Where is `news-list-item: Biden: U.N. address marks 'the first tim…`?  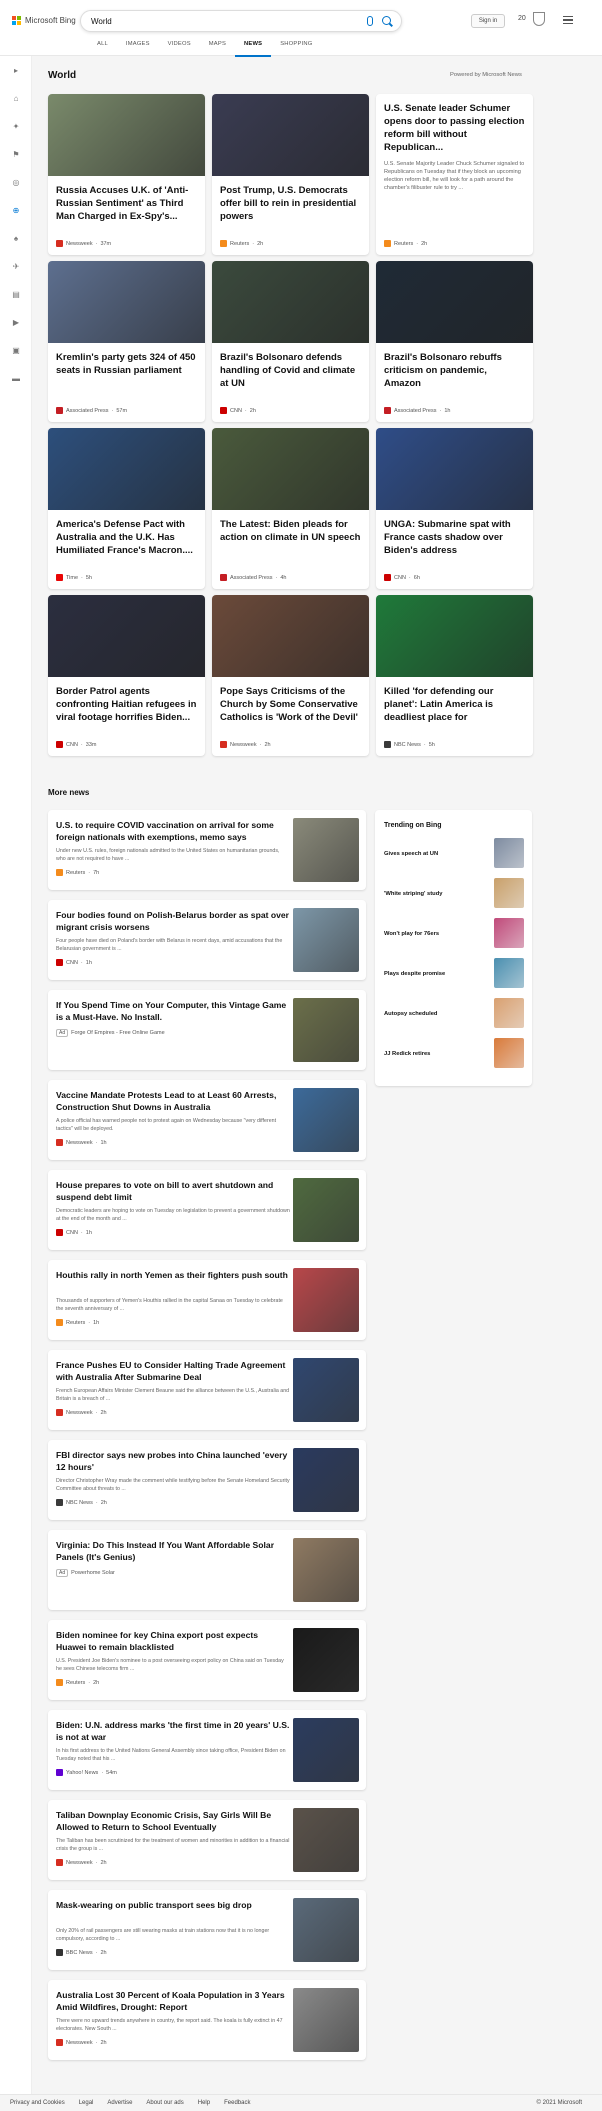
news-list-item: Biden: U.N. address marks 'the first tim… is located at coordinates (207, 1750).